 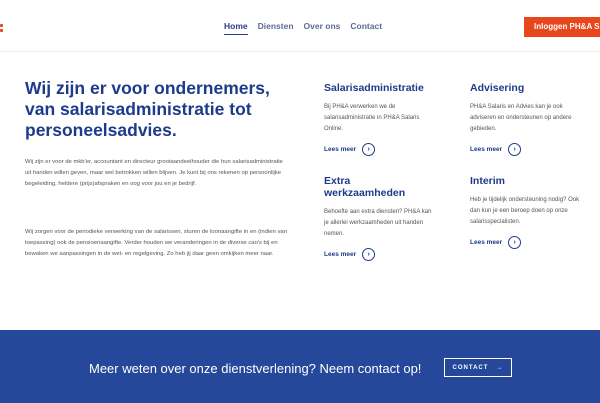 I want to click on contact-button-label: CONTACT, so click(x=470, y=367).